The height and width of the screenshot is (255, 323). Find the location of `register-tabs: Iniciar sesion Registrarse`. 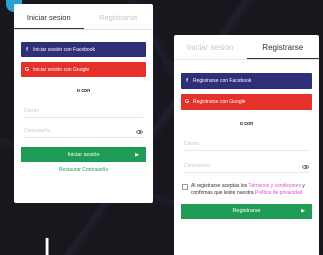

register-tabs: Iniciar sesion Registrarse is located at coordinates (246, 47).